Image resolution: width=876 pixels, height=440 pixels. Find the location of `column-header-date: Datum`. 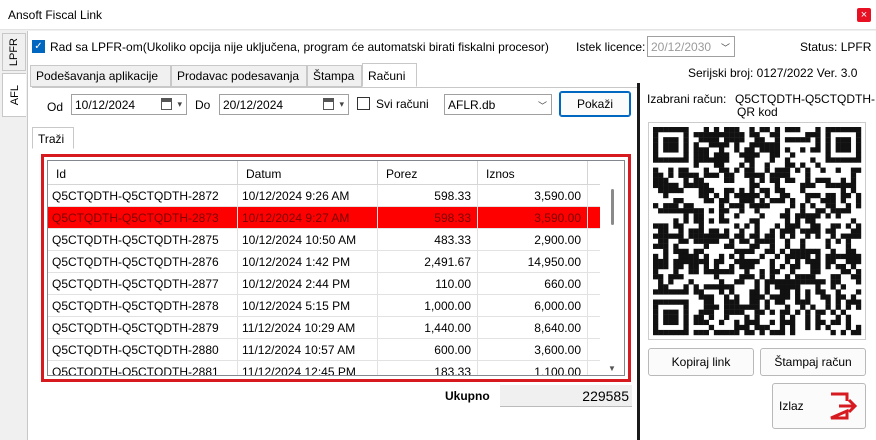

column-header-date: Datum is located at coordinates (308, 173).